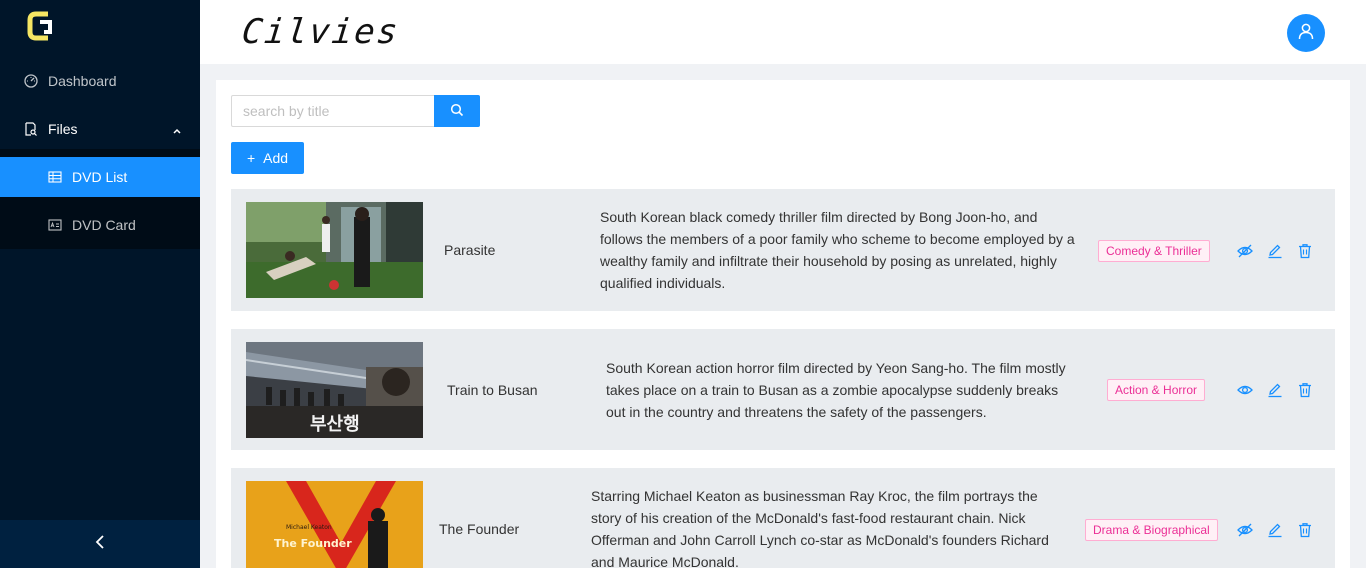  What do you see at coordinates (313, 543) in the screenshot?
I see `poster-title: The Founder` at bounding box center [313, 543].